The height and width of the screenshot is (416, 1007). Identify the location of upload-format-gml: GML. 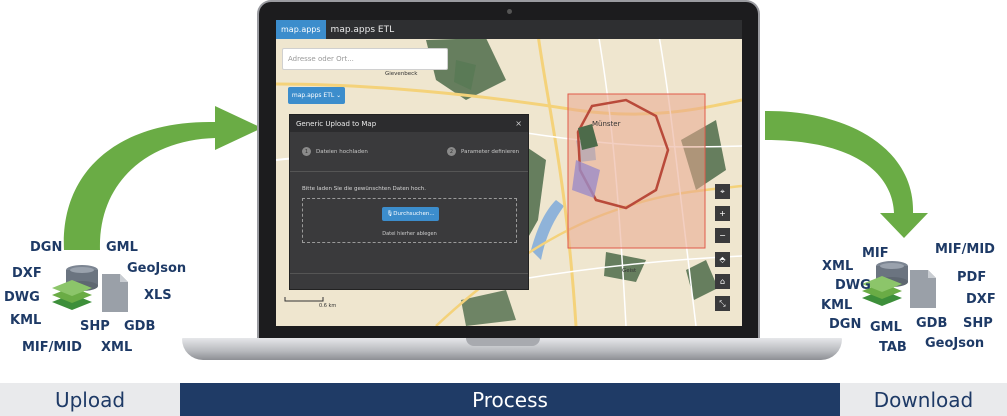
(122, 247).